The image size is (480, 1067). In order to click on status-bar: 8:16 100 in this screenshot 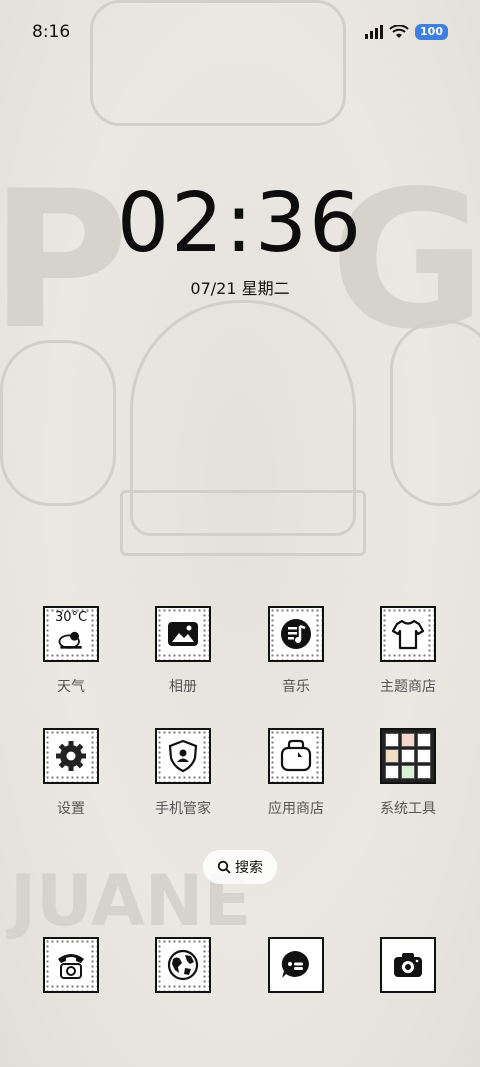, I will do `click(240, 33)`.